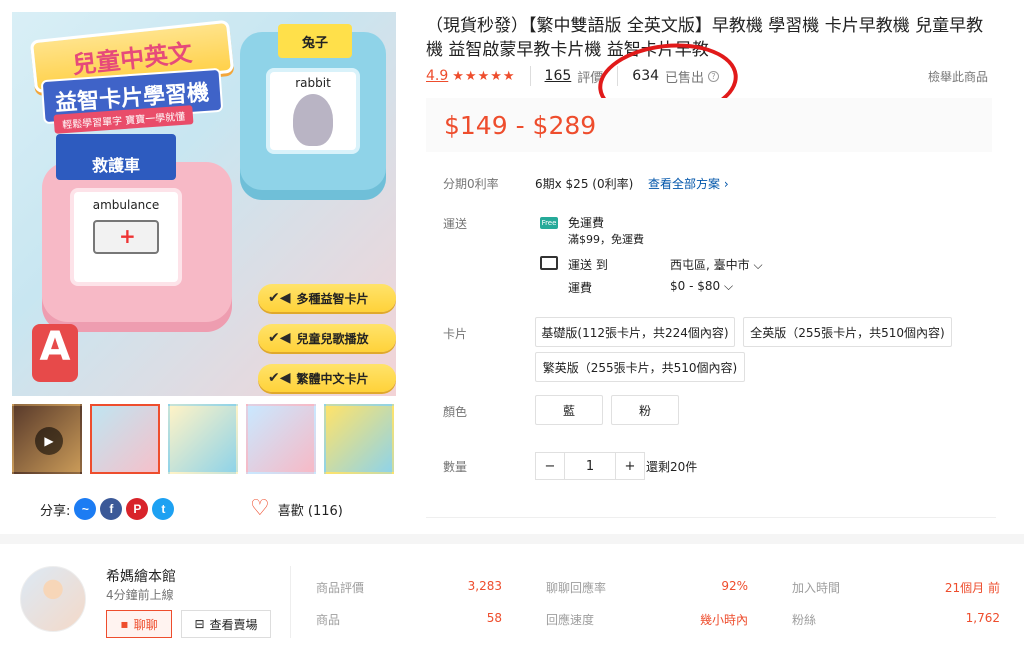 This screenshot has height=658, width=1024. I want to click on ship-to-label: 運送 到, so click(588, 265).